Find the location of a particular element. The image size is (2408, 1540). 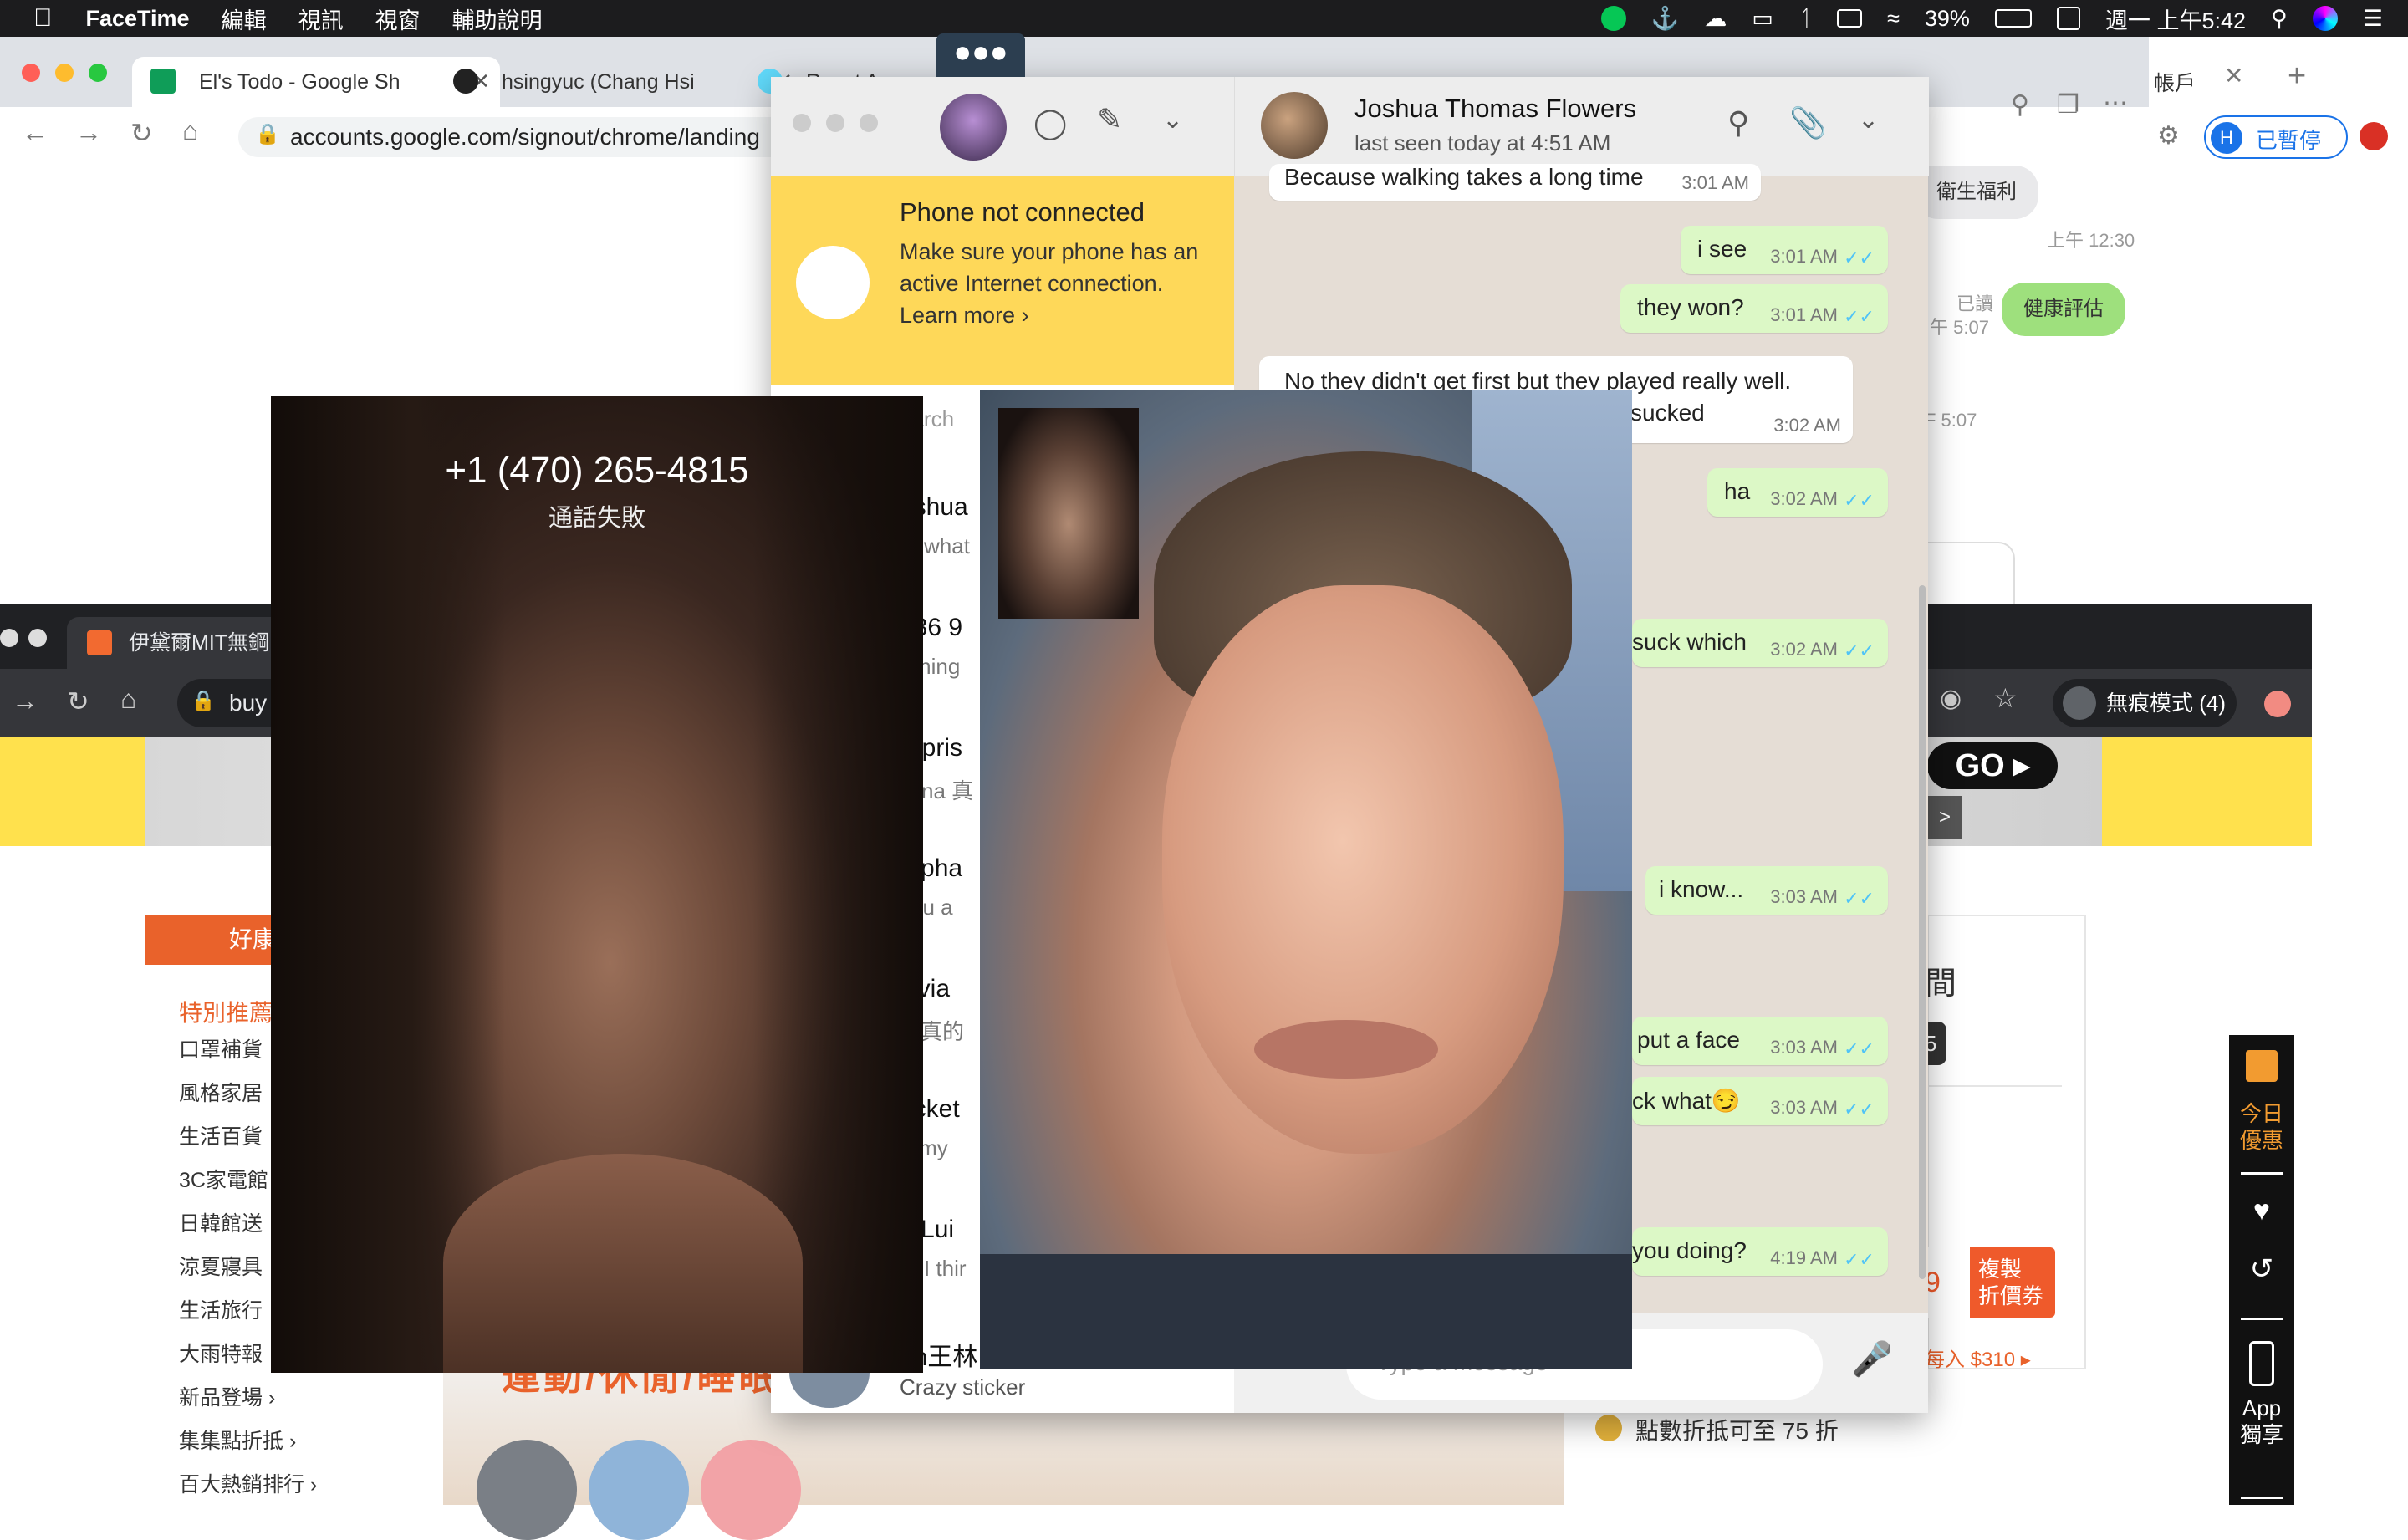

incognito-label: 無痕模式 (4) is located at coordinates (2167, 704).